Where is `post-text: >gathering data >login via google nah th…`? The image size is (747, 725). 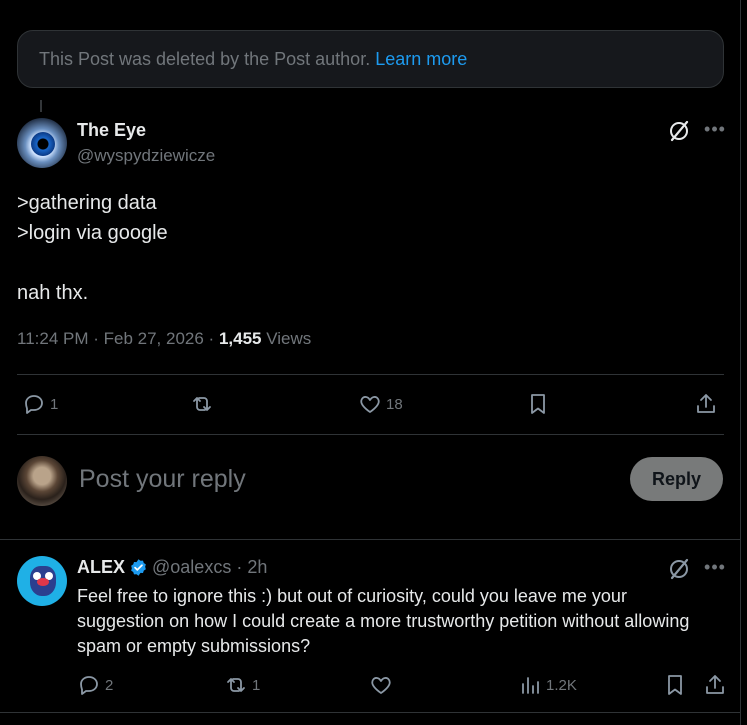 post-text: >gathering data >login via google nah th… is located at coordinates (92, 248).